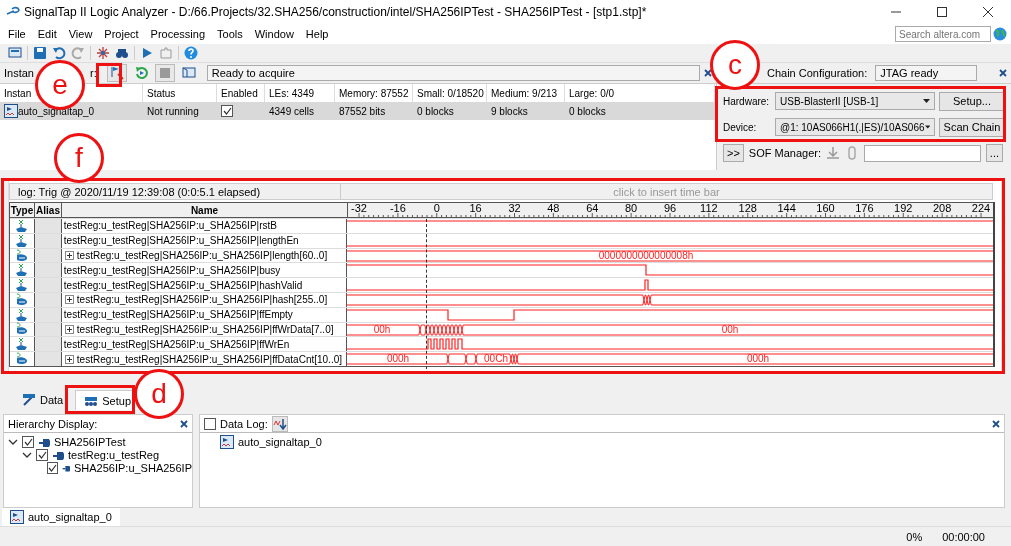 This screenshot has width=1011, height=546. I want to click on asterisk-icon, so click(103, 53).